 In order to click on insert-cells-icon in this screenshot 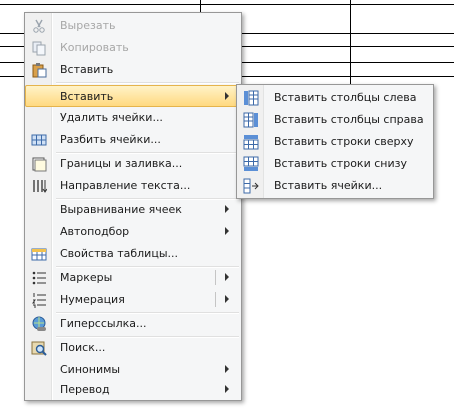, I will do `click(251, 186)`.